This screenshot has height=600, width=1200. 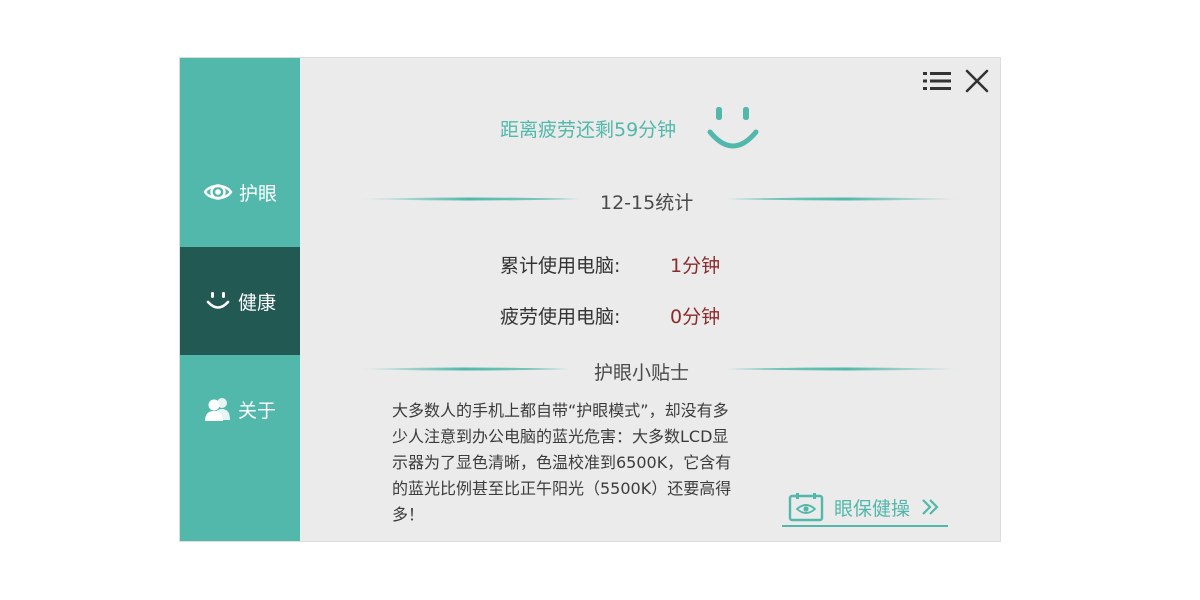 I want to click on sidebar-item-about: 关于, so click(x=240, y=409).